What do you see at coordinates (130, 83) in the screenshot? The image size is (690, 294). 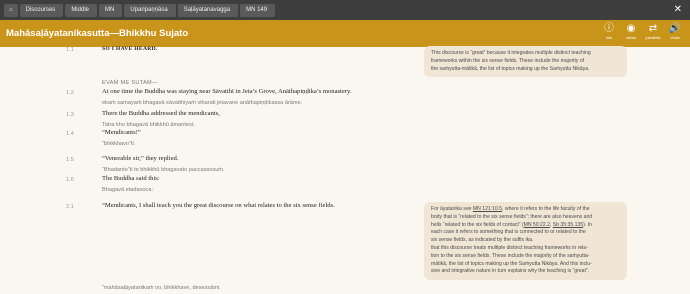 I see `pali-heading: Evaṁ me sutaṁ—` at bounding box center [130, 83].